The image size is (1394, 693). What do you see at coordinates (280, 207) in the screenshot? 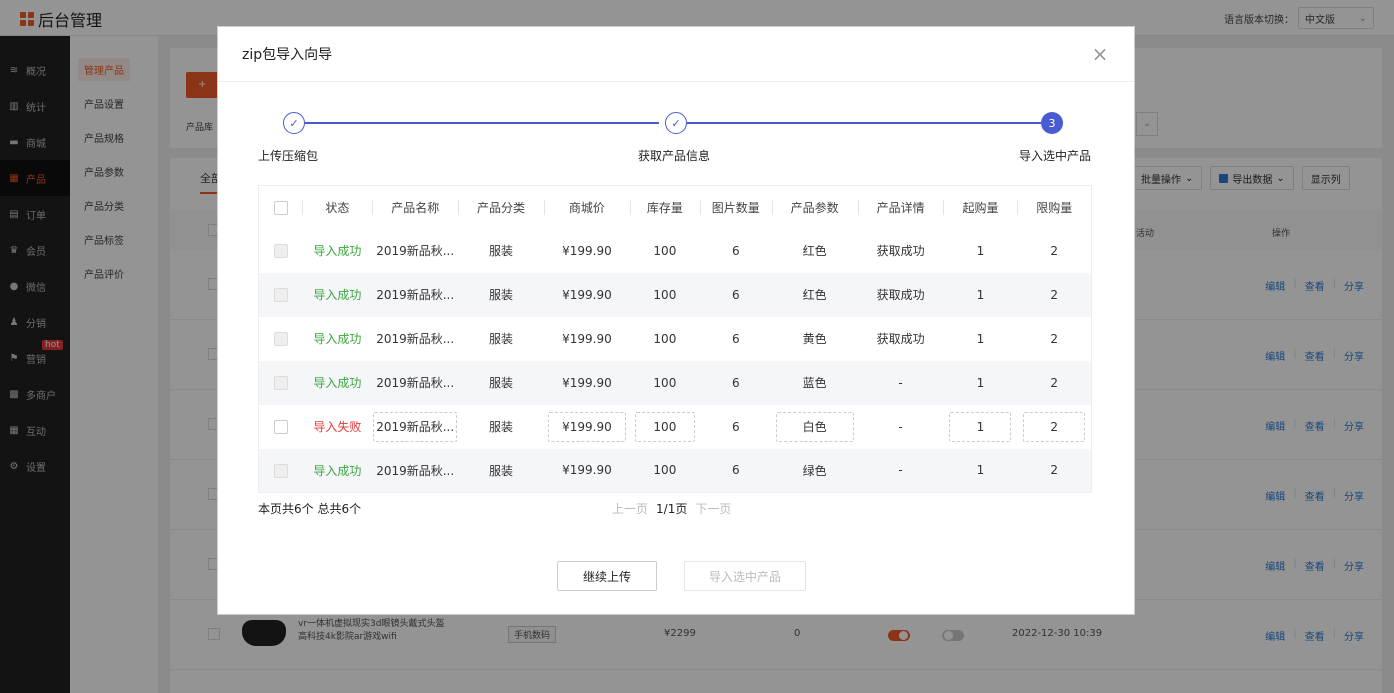
I see `select-all-checkbox` at bounding box center [280, 207].